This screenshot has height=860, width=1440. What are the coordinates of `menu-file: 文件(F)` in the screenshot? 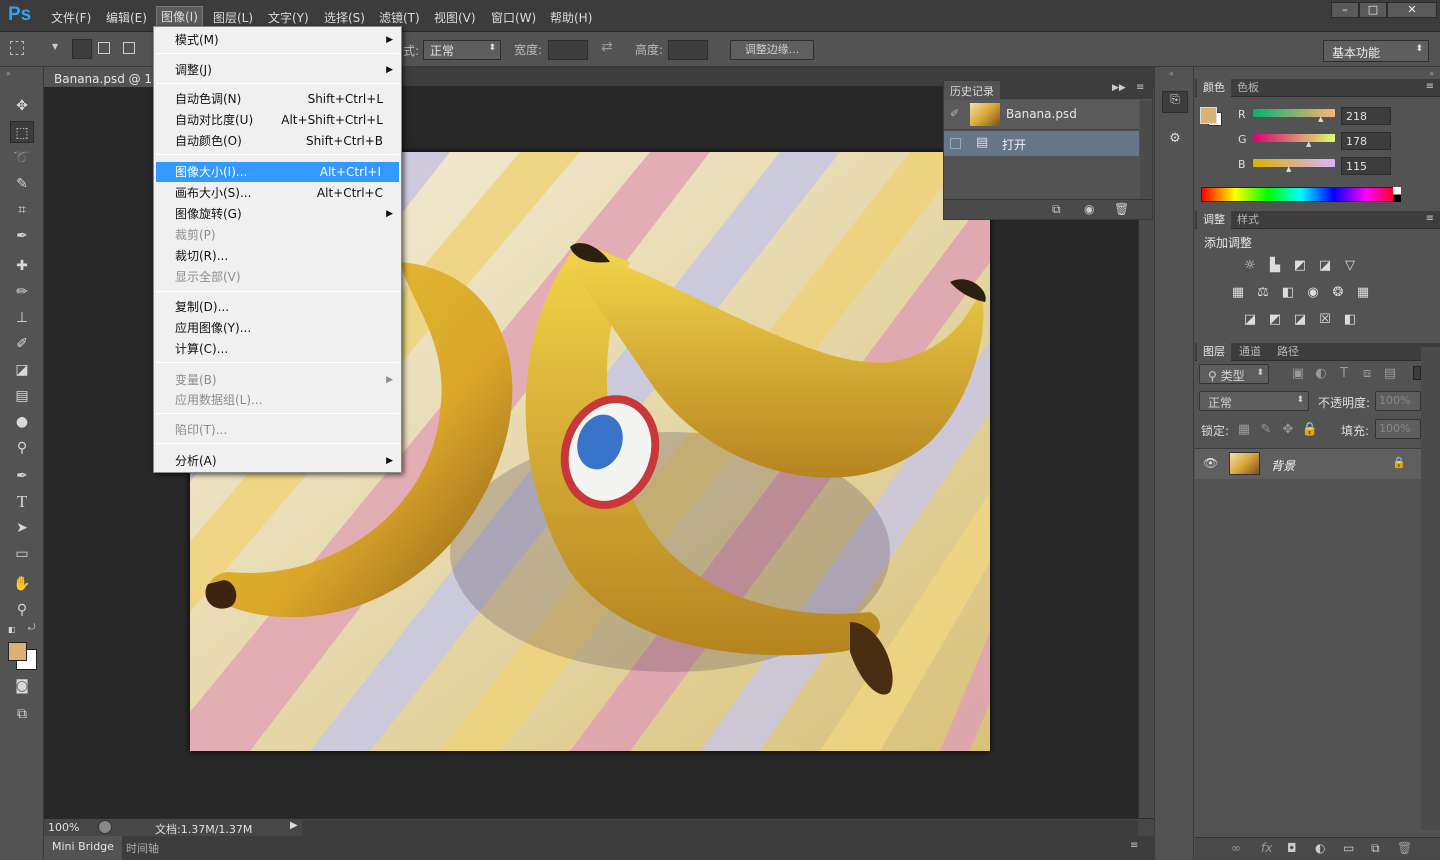 It's located at (71, 17).